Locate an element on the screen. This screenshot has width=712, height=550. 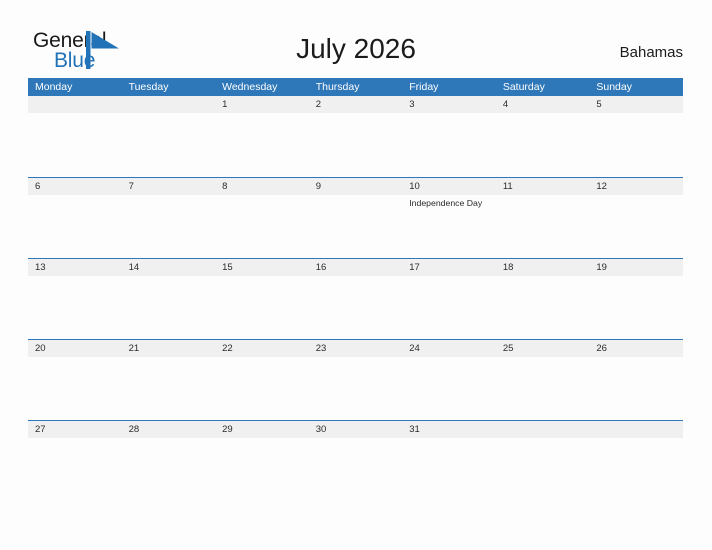
week-cells: 20 21 22 23 24 25 26 is located at coordinates (355, 379).